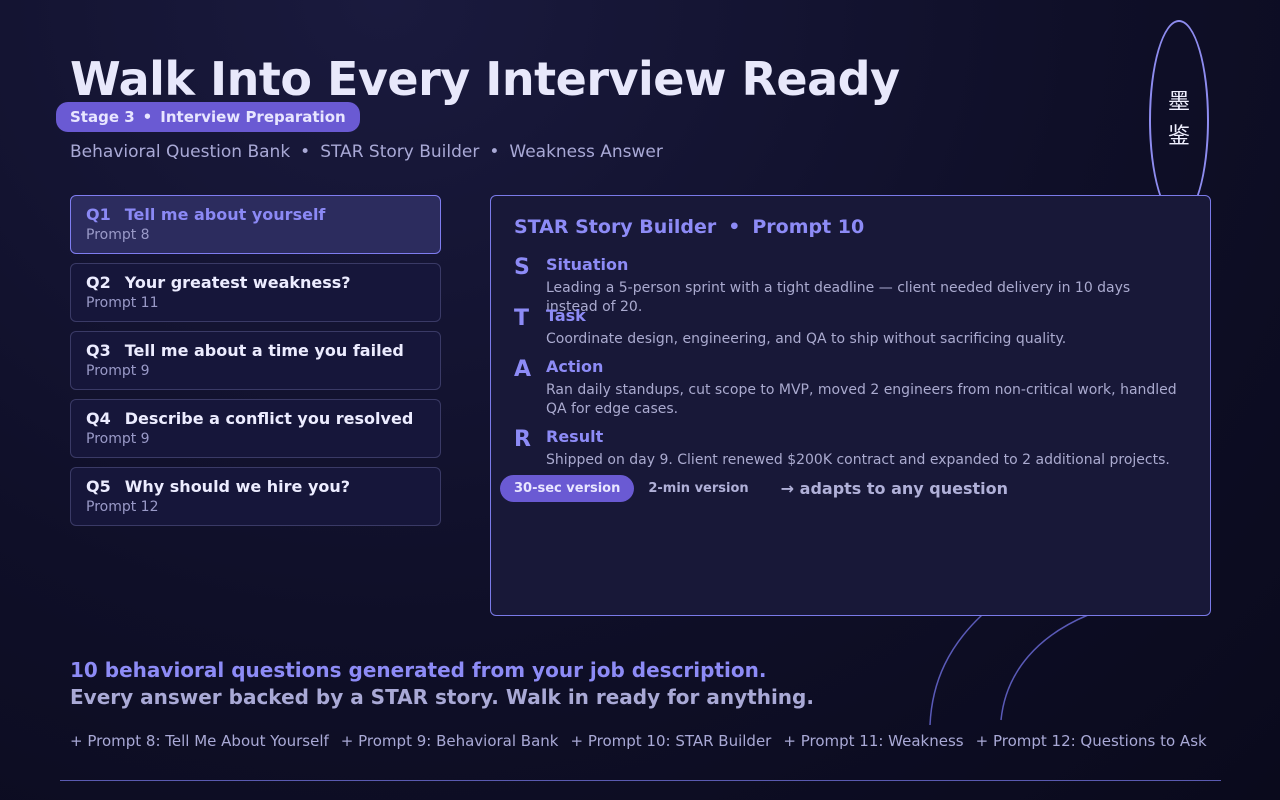 This screenshot has height=800, width=1280. What do you see at coordinates (98, 486) in the screenshot?
I see `question-id: Q5` at bounding box center [98, 486].